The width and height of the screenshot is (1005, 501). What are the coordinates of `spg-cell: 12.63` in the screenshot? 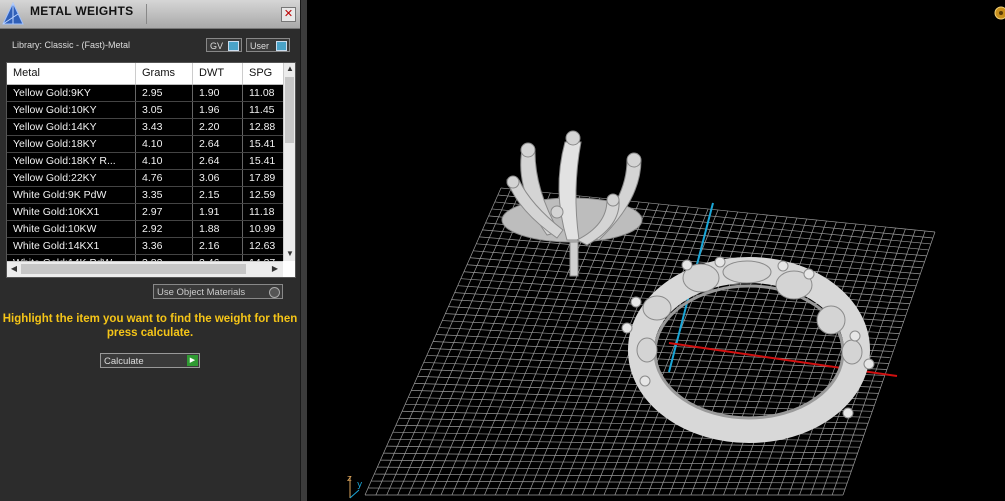 It's located at (262, 246).